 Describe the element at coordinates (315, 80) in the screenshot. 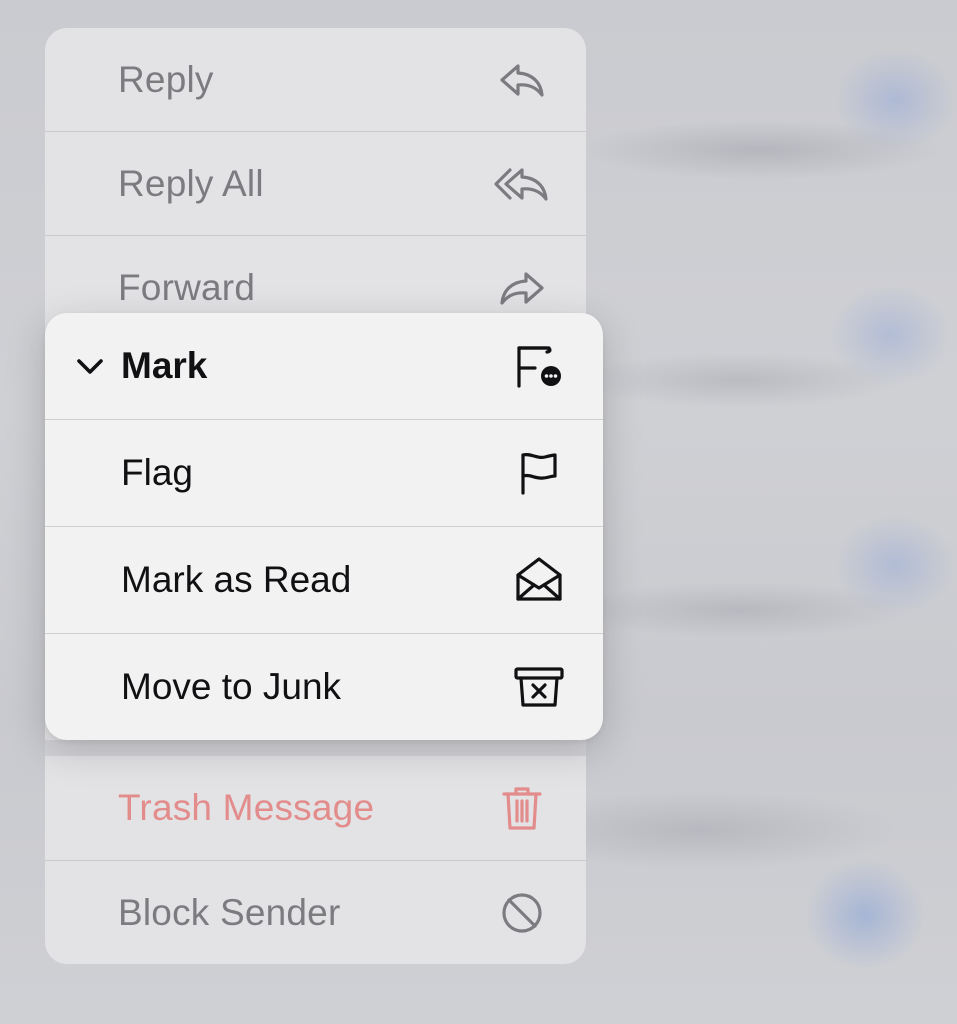

I see `menu-item-reply: Reply` at that location.